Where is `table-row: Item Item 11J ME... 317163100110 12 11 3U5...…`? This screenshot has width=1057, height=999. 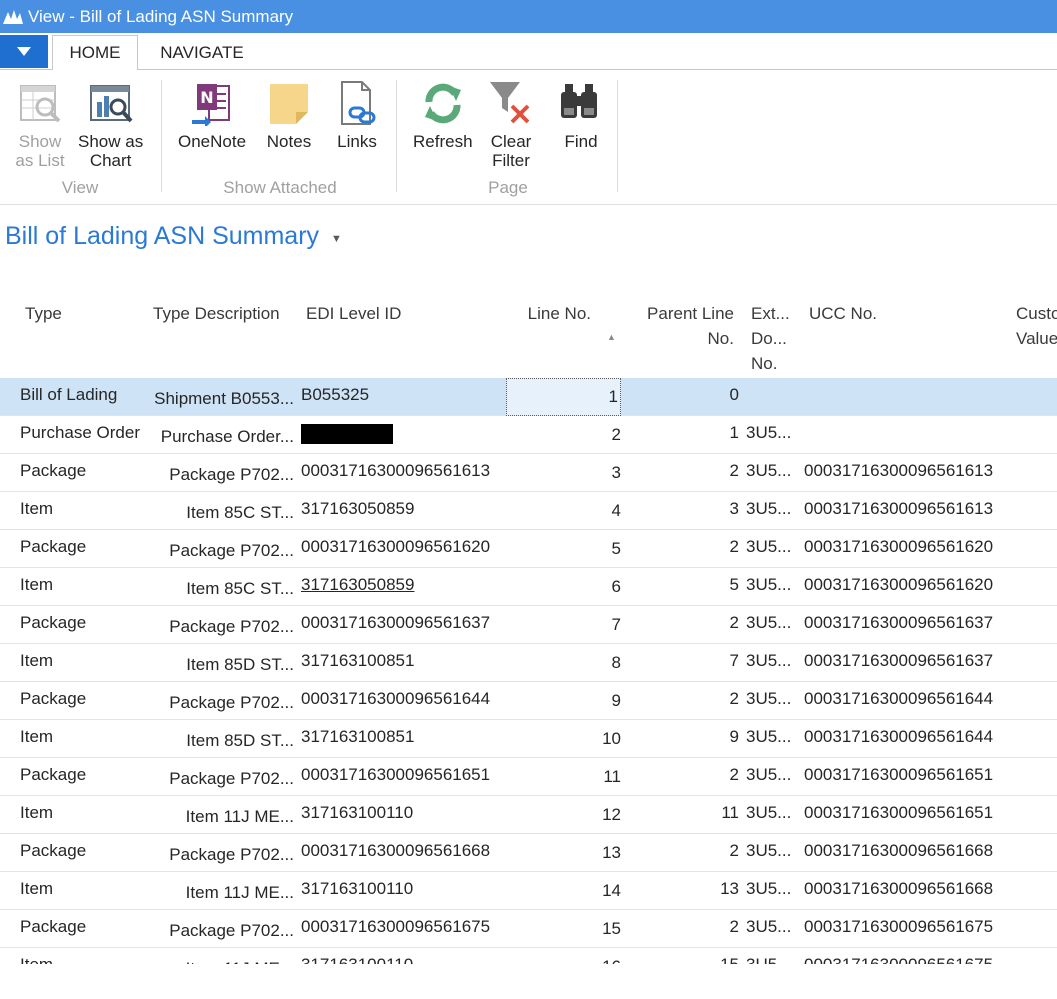 table-row: Item Item 11J ME... 317163100110 12 11 3U5...… is located at coordinates (528, 815).